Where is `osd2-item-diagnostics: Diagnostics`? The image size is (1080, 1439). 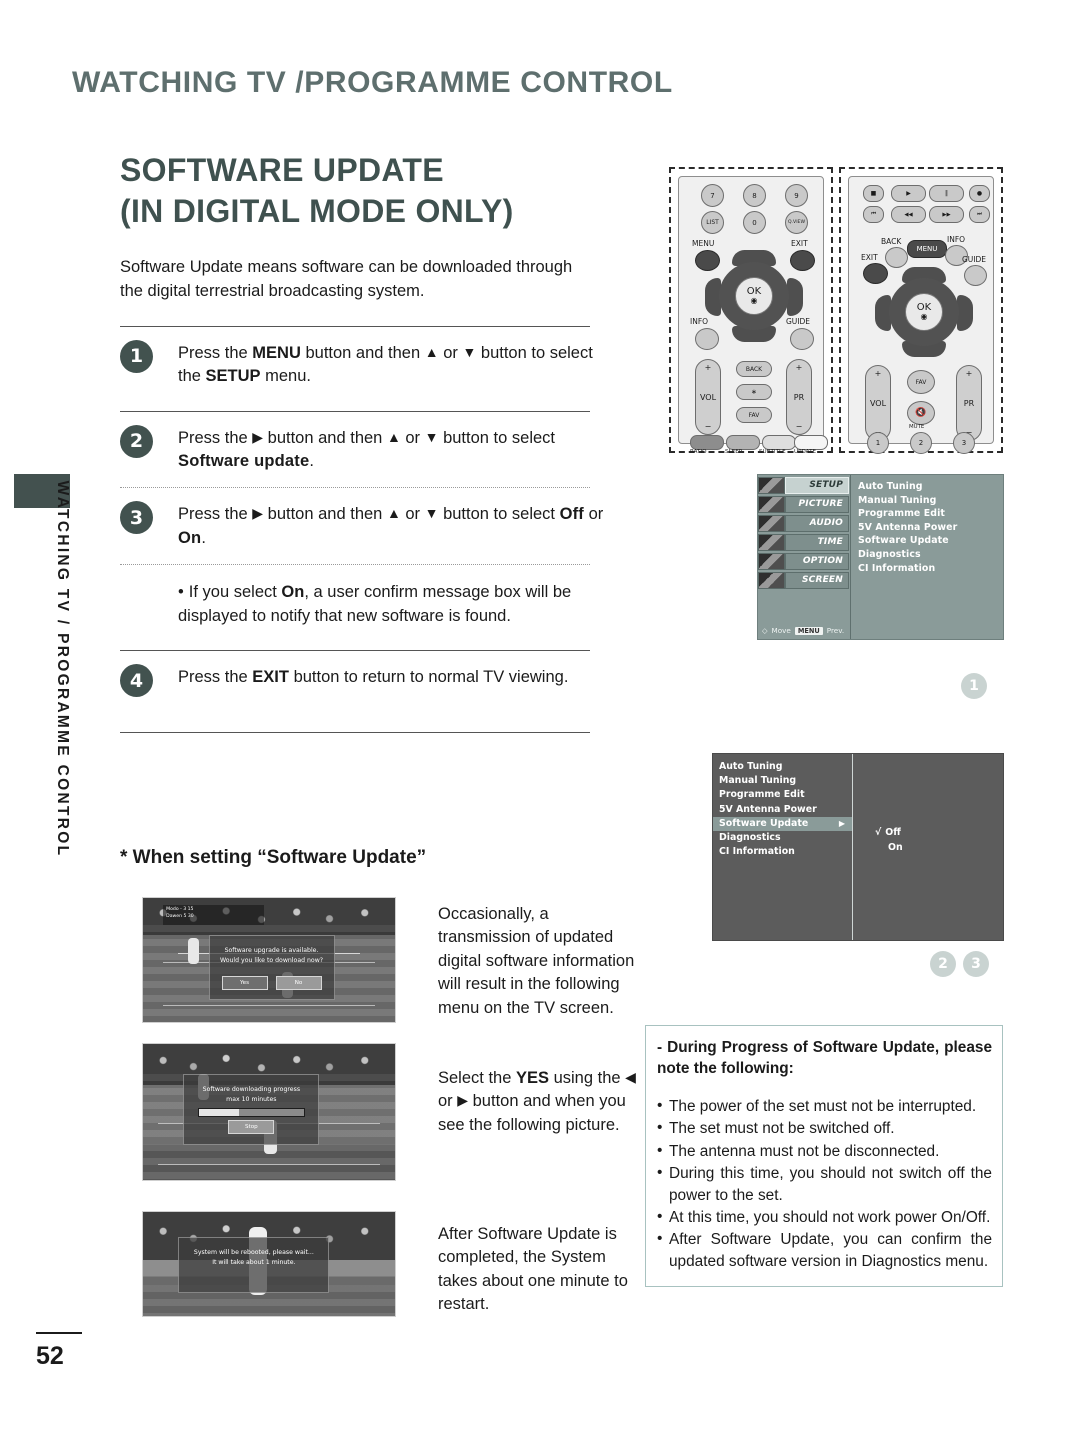 osd2-item-diagnostics: Diagnostics is located at coordinates (782, 838).